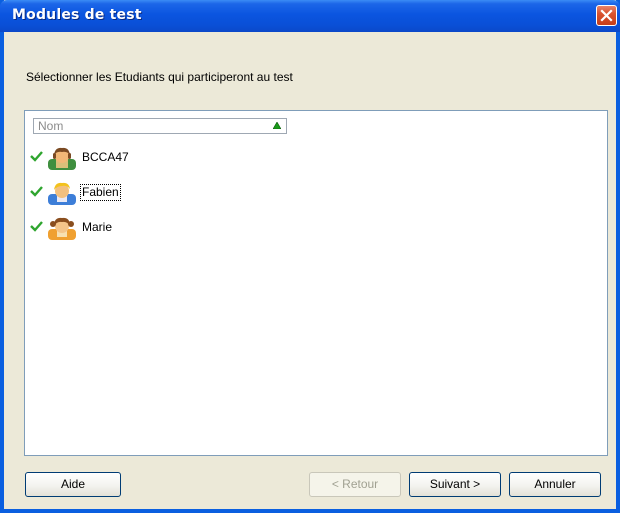 The image size is (620, 513). I want to click on back-button: < Retour, so click(355, 484).